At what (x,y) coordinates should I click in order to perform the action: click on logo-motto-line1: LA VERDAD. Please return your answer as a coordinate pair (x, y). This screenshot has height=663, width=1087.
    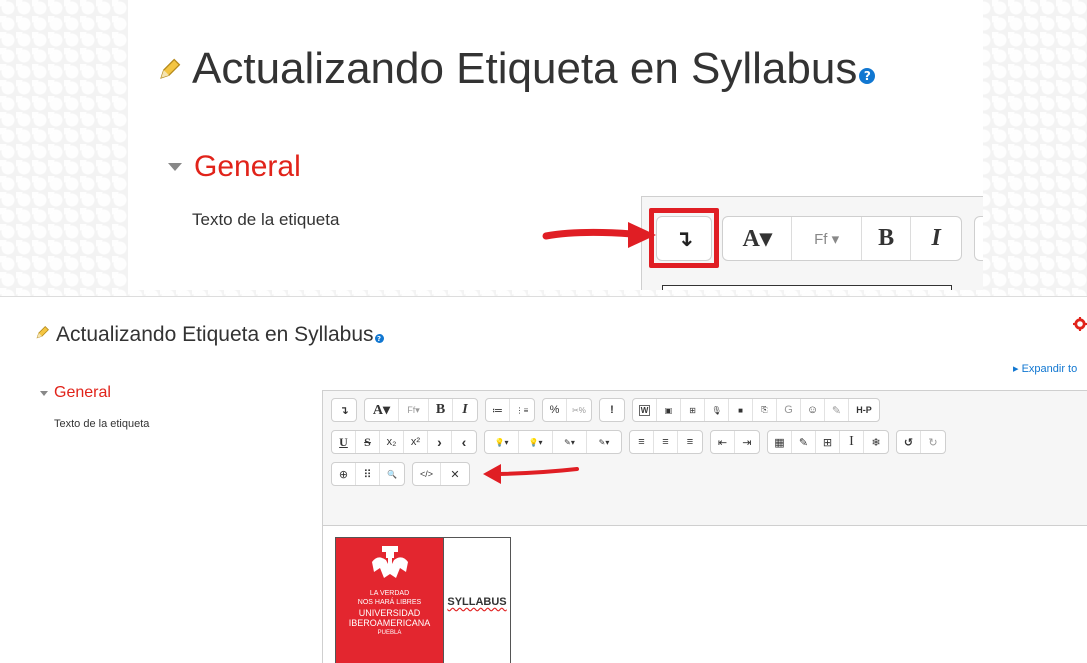
    Looking at the image, I should click on (389, 593).